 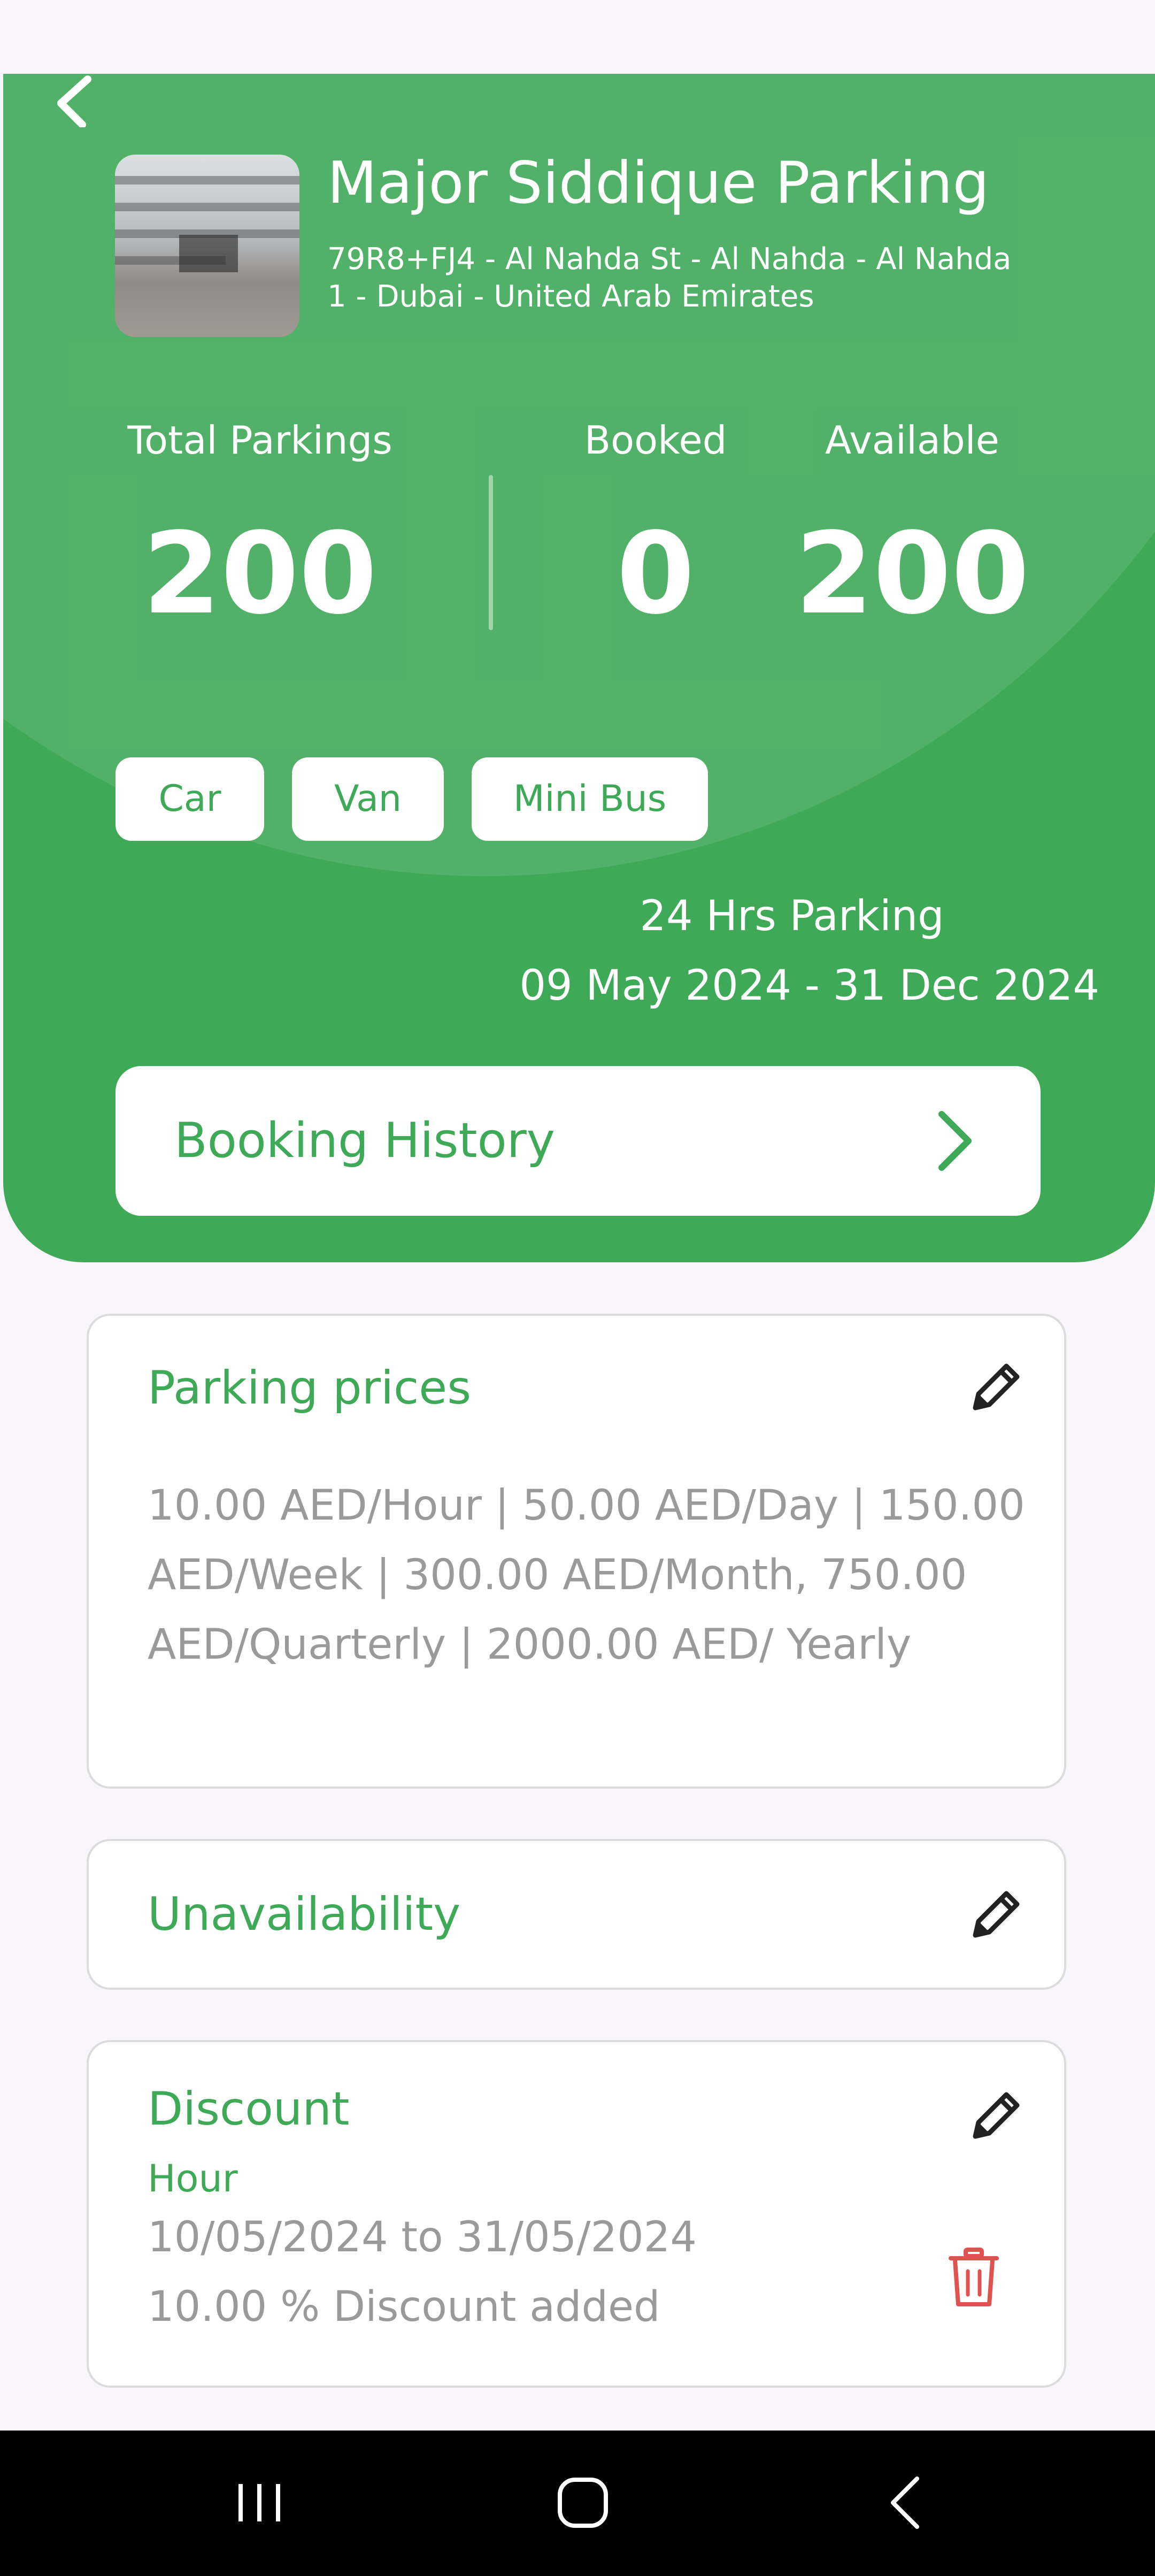 What do you see at coordinates (404, 2307) in the screenshot?
I see `discount-description: 10.00 % Discount added` at bounding box center [404, 2307].